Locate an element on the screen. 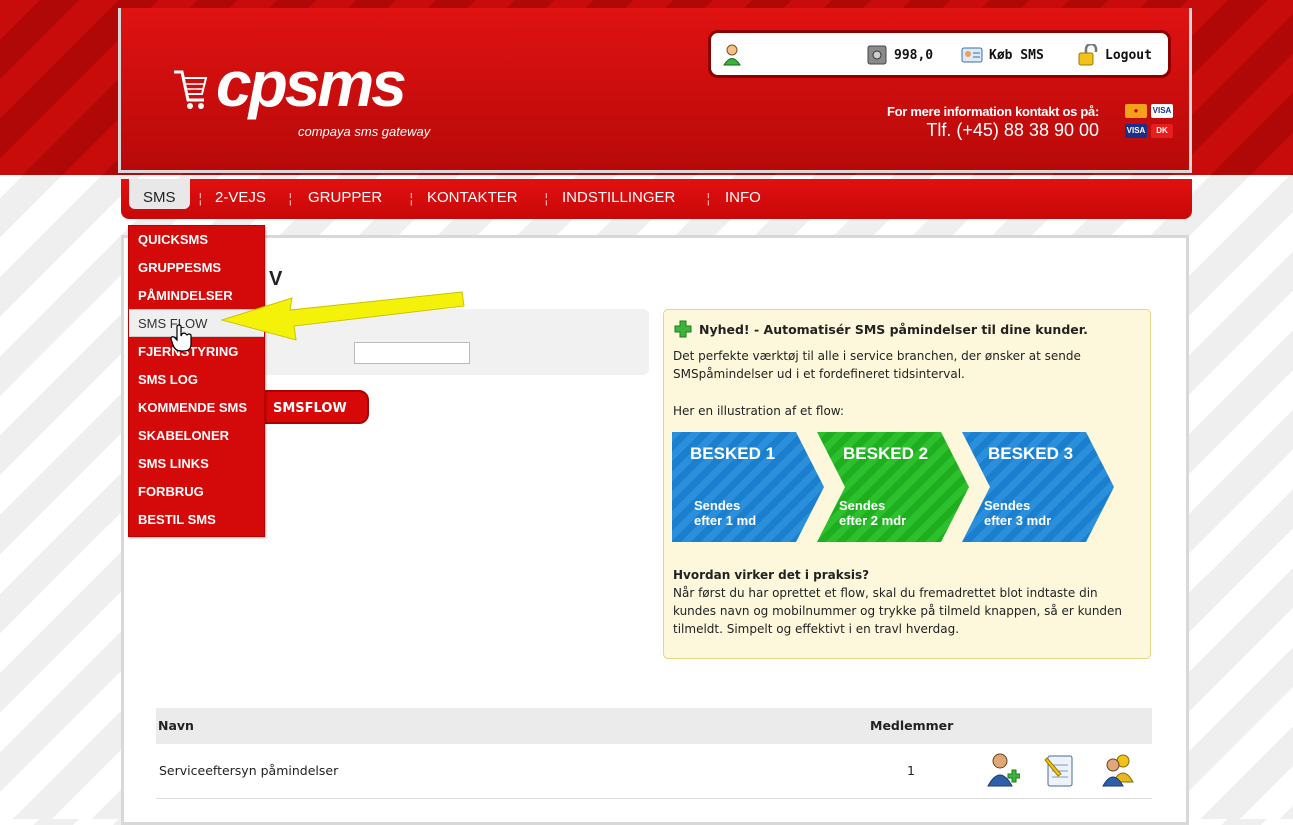 The width and height of the screenshot is (1293, 825). nav-item-info: INFO is located at coordinates (743, 197).